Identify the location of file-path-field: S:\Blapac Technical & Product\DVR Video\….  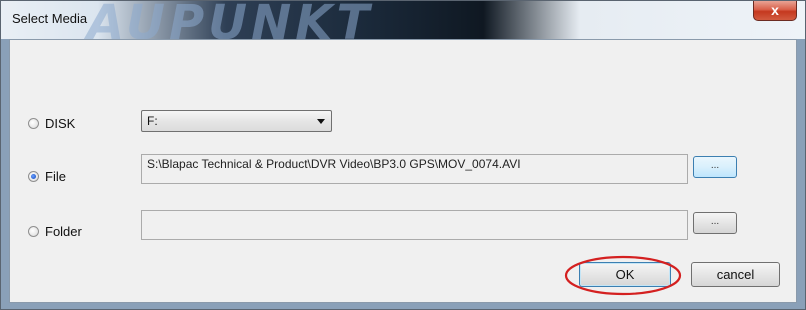
(414, 169).